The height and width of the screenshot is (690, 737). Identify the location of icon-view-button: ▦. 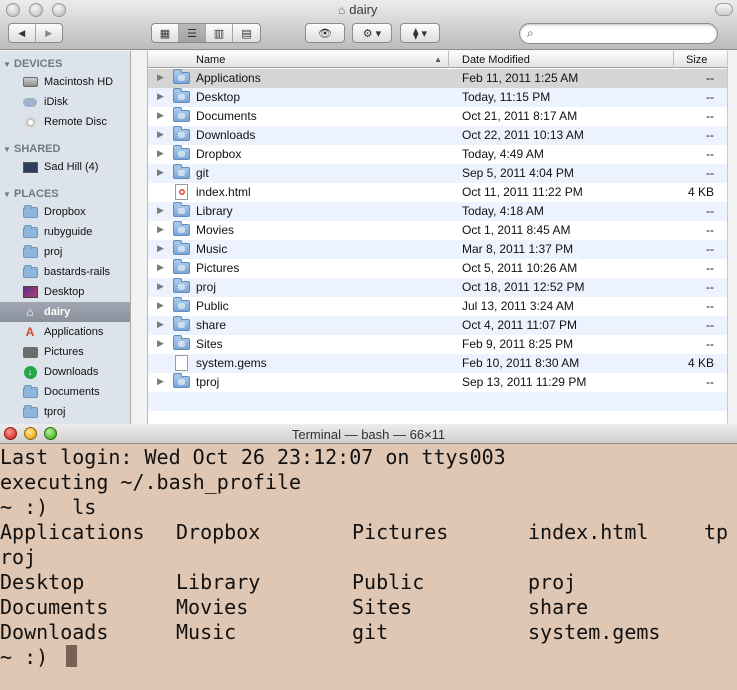
(165, 33).